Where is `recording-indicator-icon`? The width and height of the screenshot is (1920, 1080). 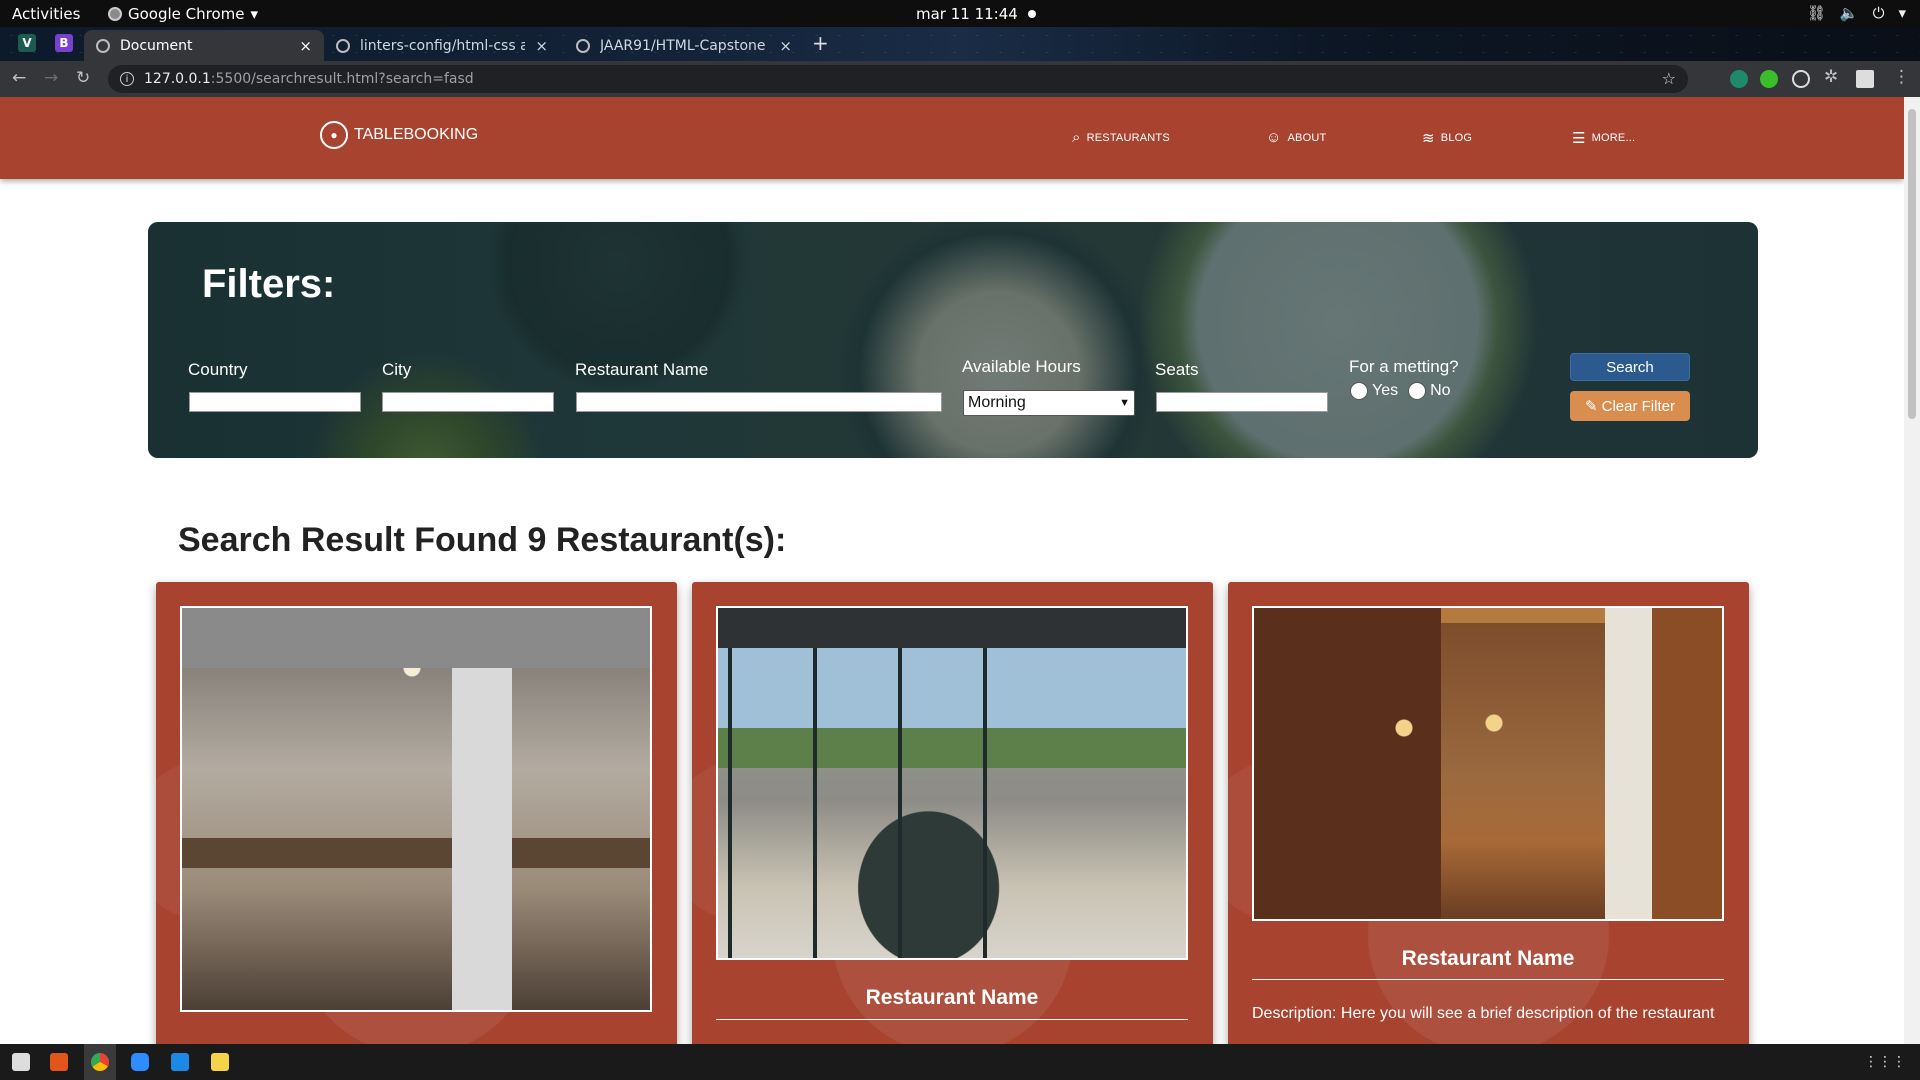 recording-indicator-icon is located at coordinates (1031, 14).